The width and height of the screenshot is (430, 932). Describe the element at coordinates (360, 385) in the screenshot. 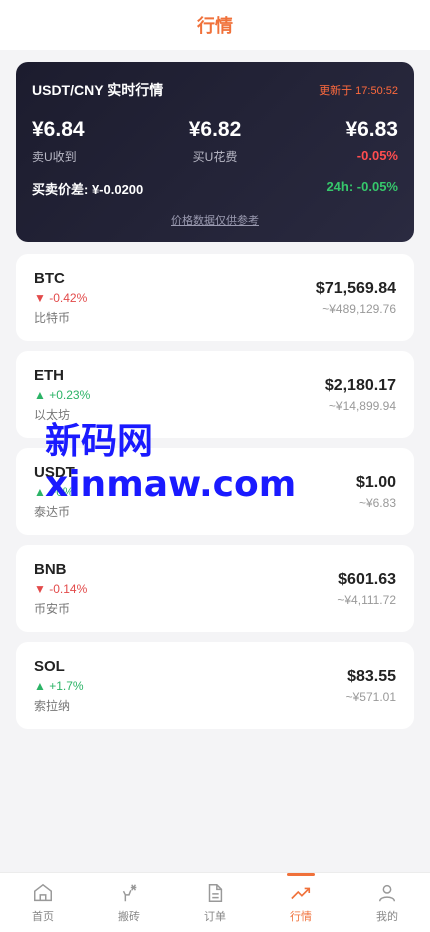

I see `coin-price: $2,180.17` at that location.